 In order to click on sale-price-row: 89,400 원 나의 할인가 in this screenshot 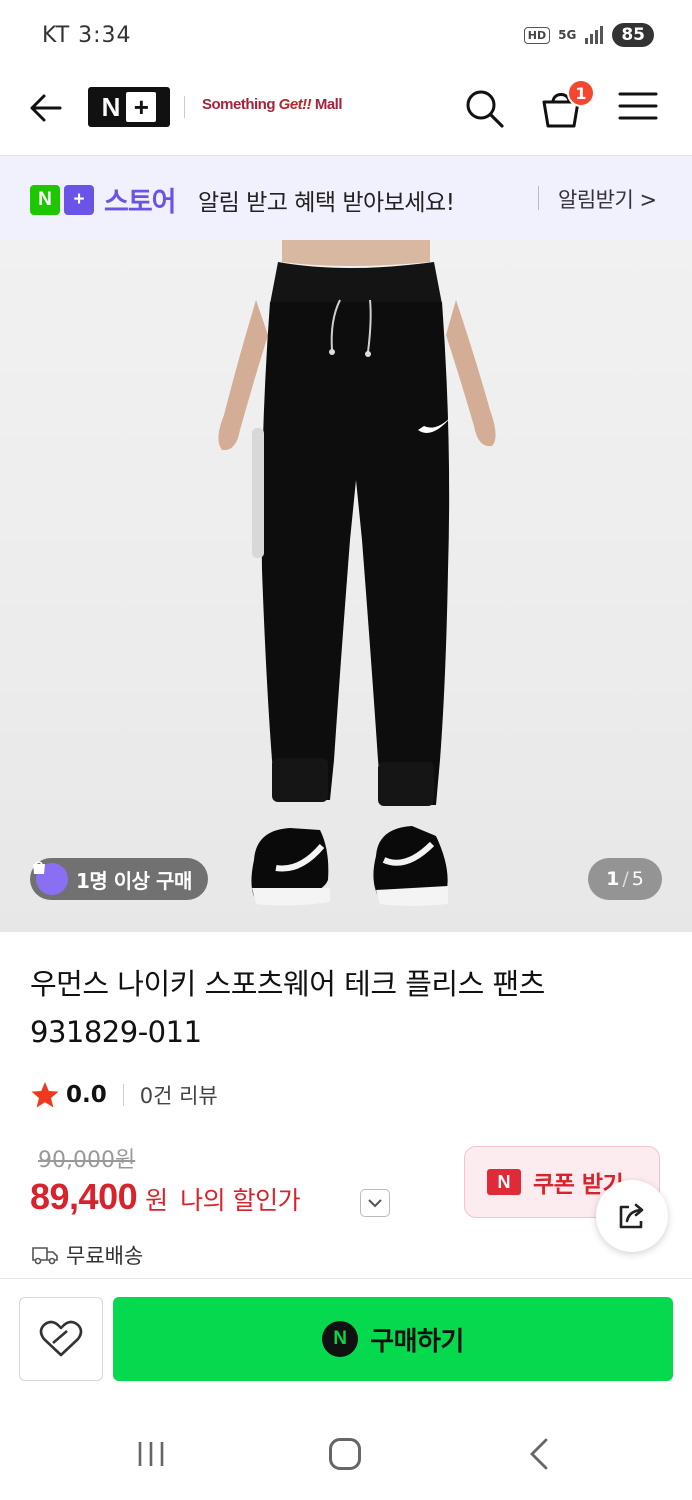, I will do `click(165, 1197)`.